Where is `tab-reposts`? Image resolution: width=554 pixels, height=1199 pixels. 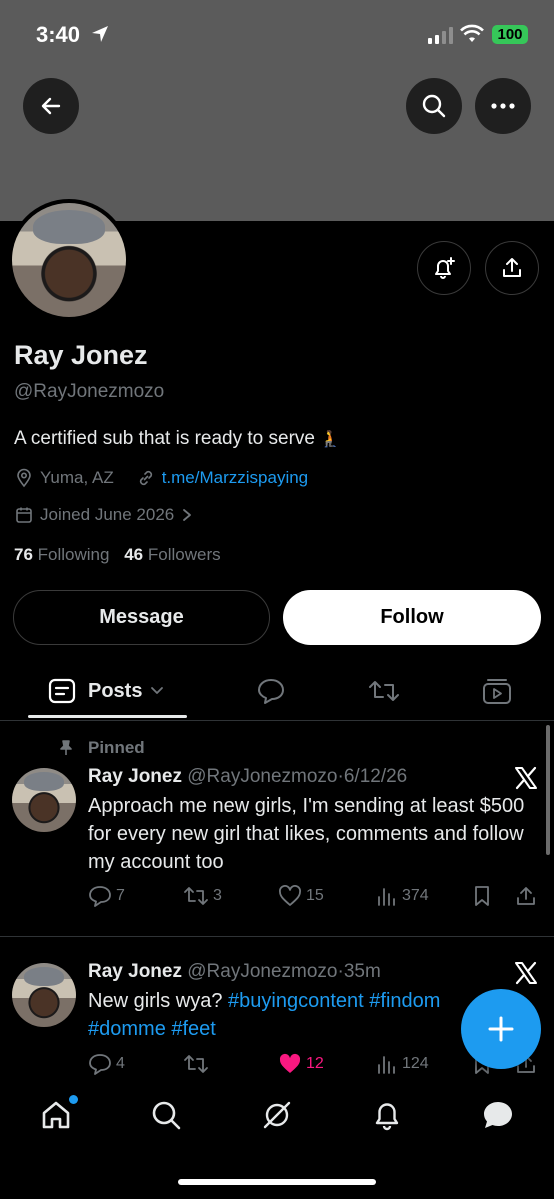 tab-reposts is located at coordinates (384, 691).